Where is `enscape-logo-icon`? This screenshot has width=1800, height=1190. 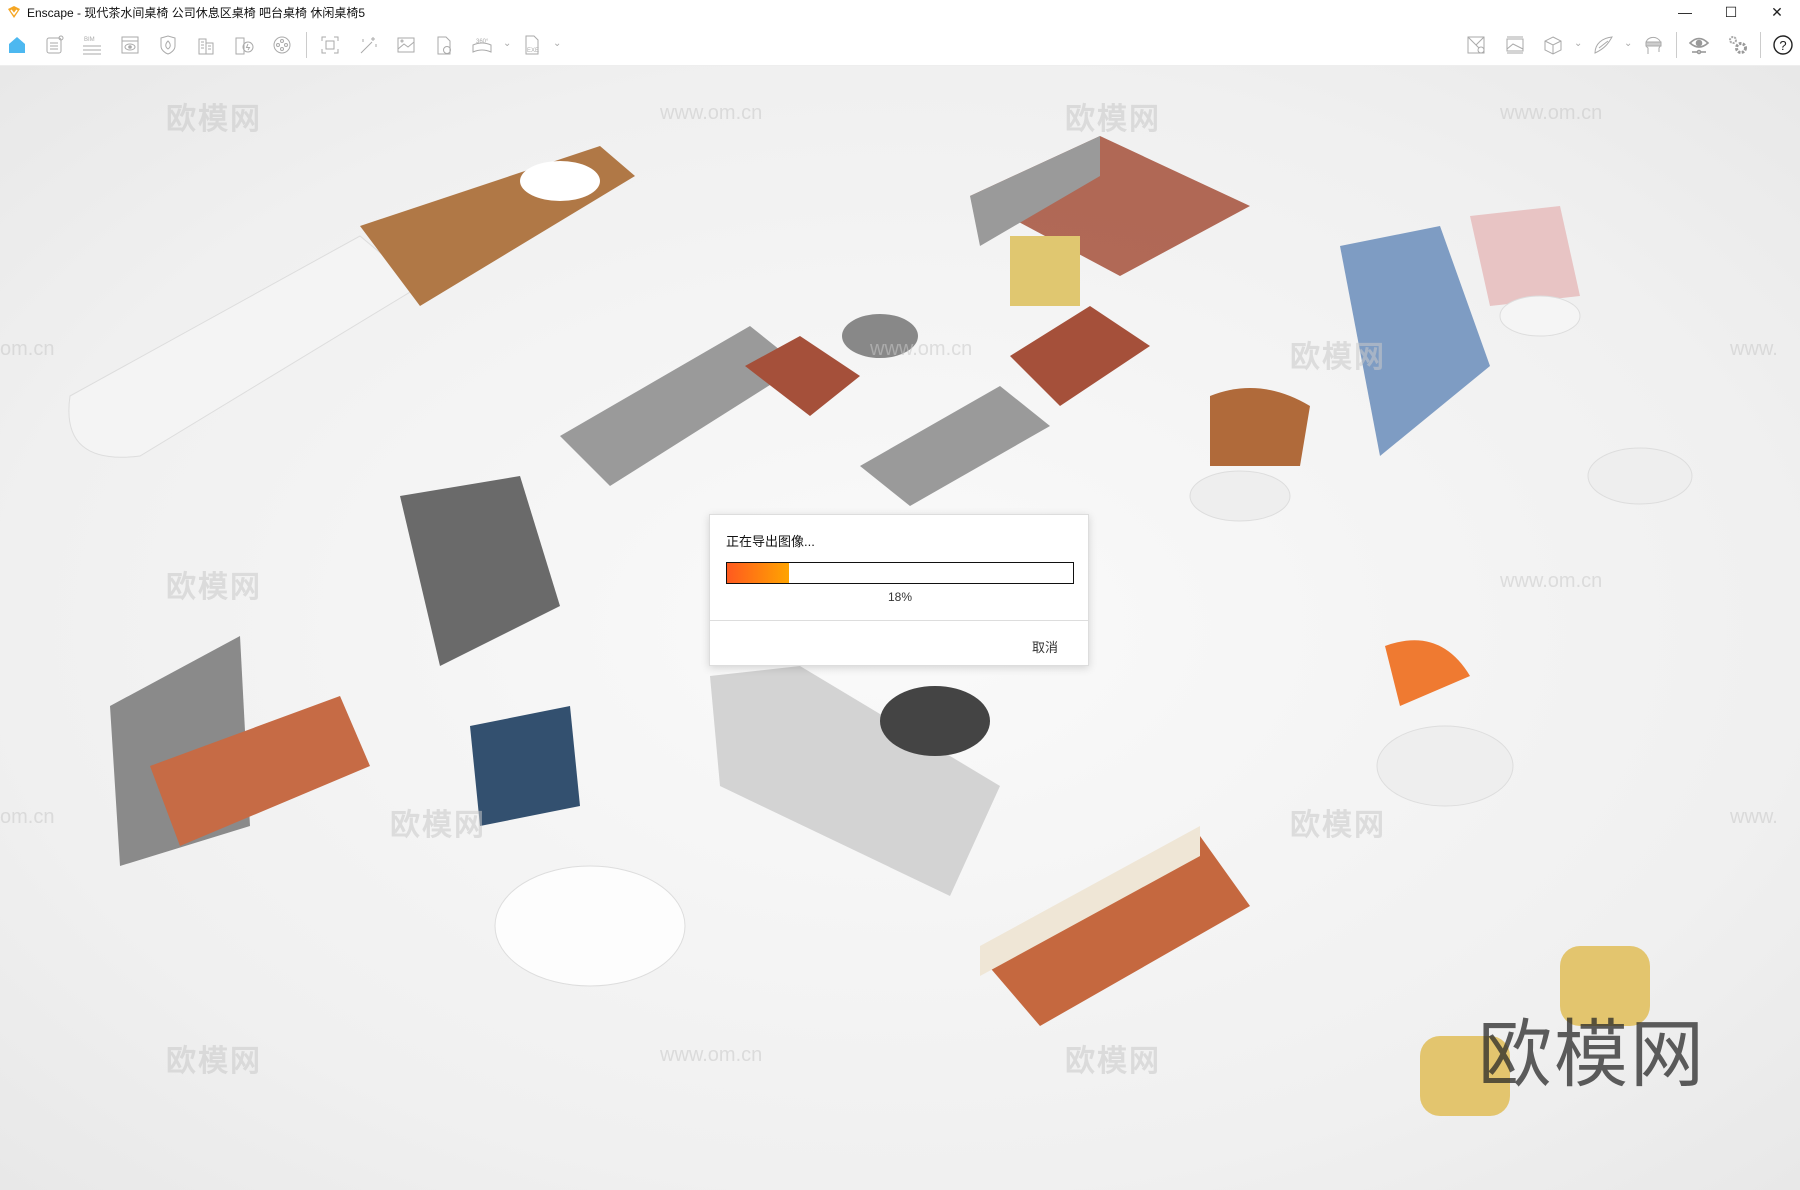 enscape-logo-icon is located at coordinates (14, 12).